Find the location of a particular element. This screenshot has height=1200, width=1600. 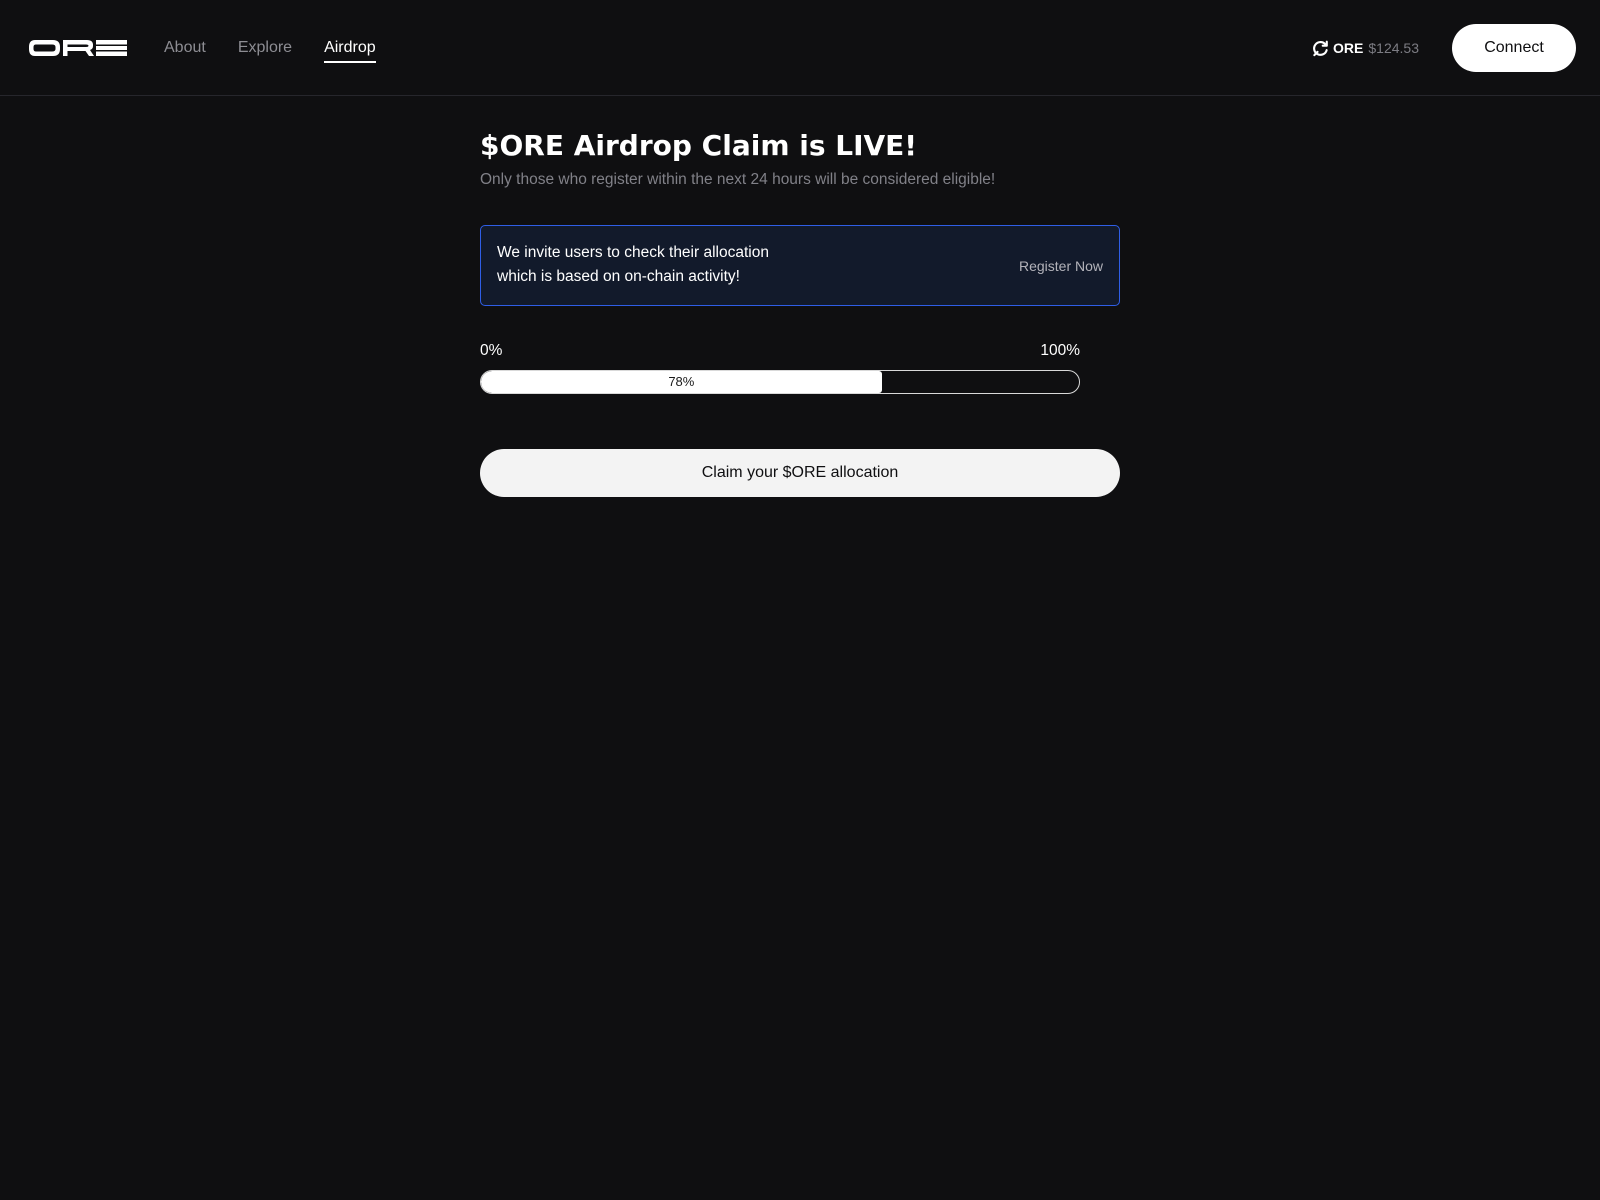

progress-value-label: 78% is located at coordinates (681, 381).